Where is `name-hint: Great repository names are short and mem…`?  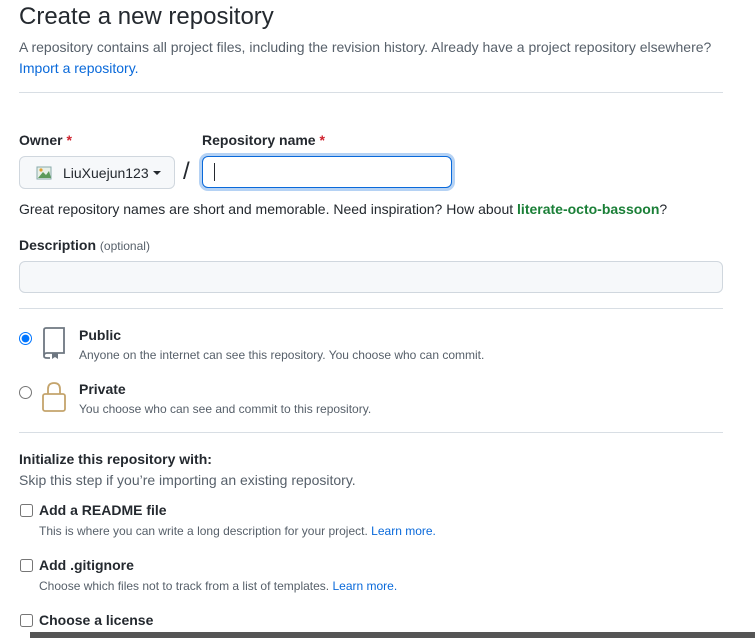
name-hint: Great repository names are short and mem… is located at coordinates (343, 209).